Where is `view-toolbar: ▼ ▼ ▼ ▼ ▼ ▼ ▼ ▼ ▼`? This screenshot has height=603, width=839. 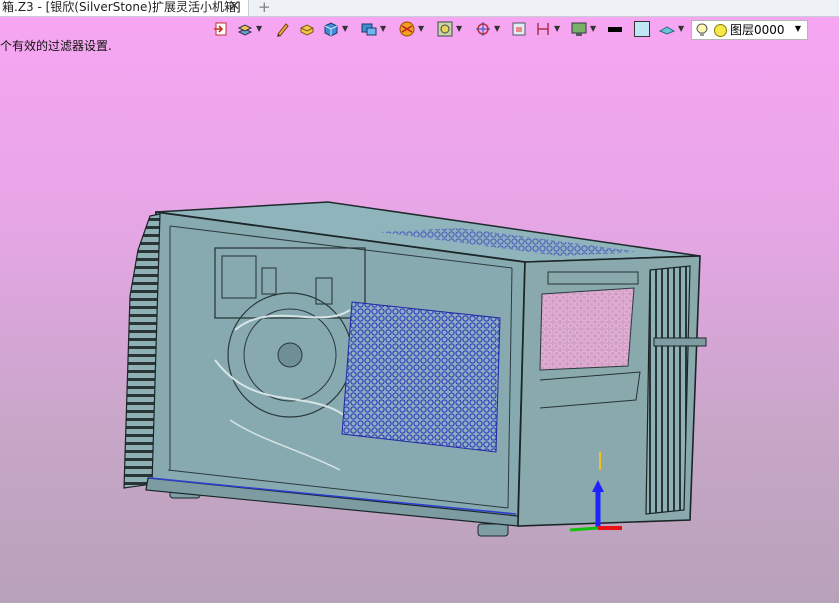 view-toolbar: ▼ ▼ ▼ ▼ ▼ ▼ ▼ ▼ ▼ is located at coordinates (460, 30).